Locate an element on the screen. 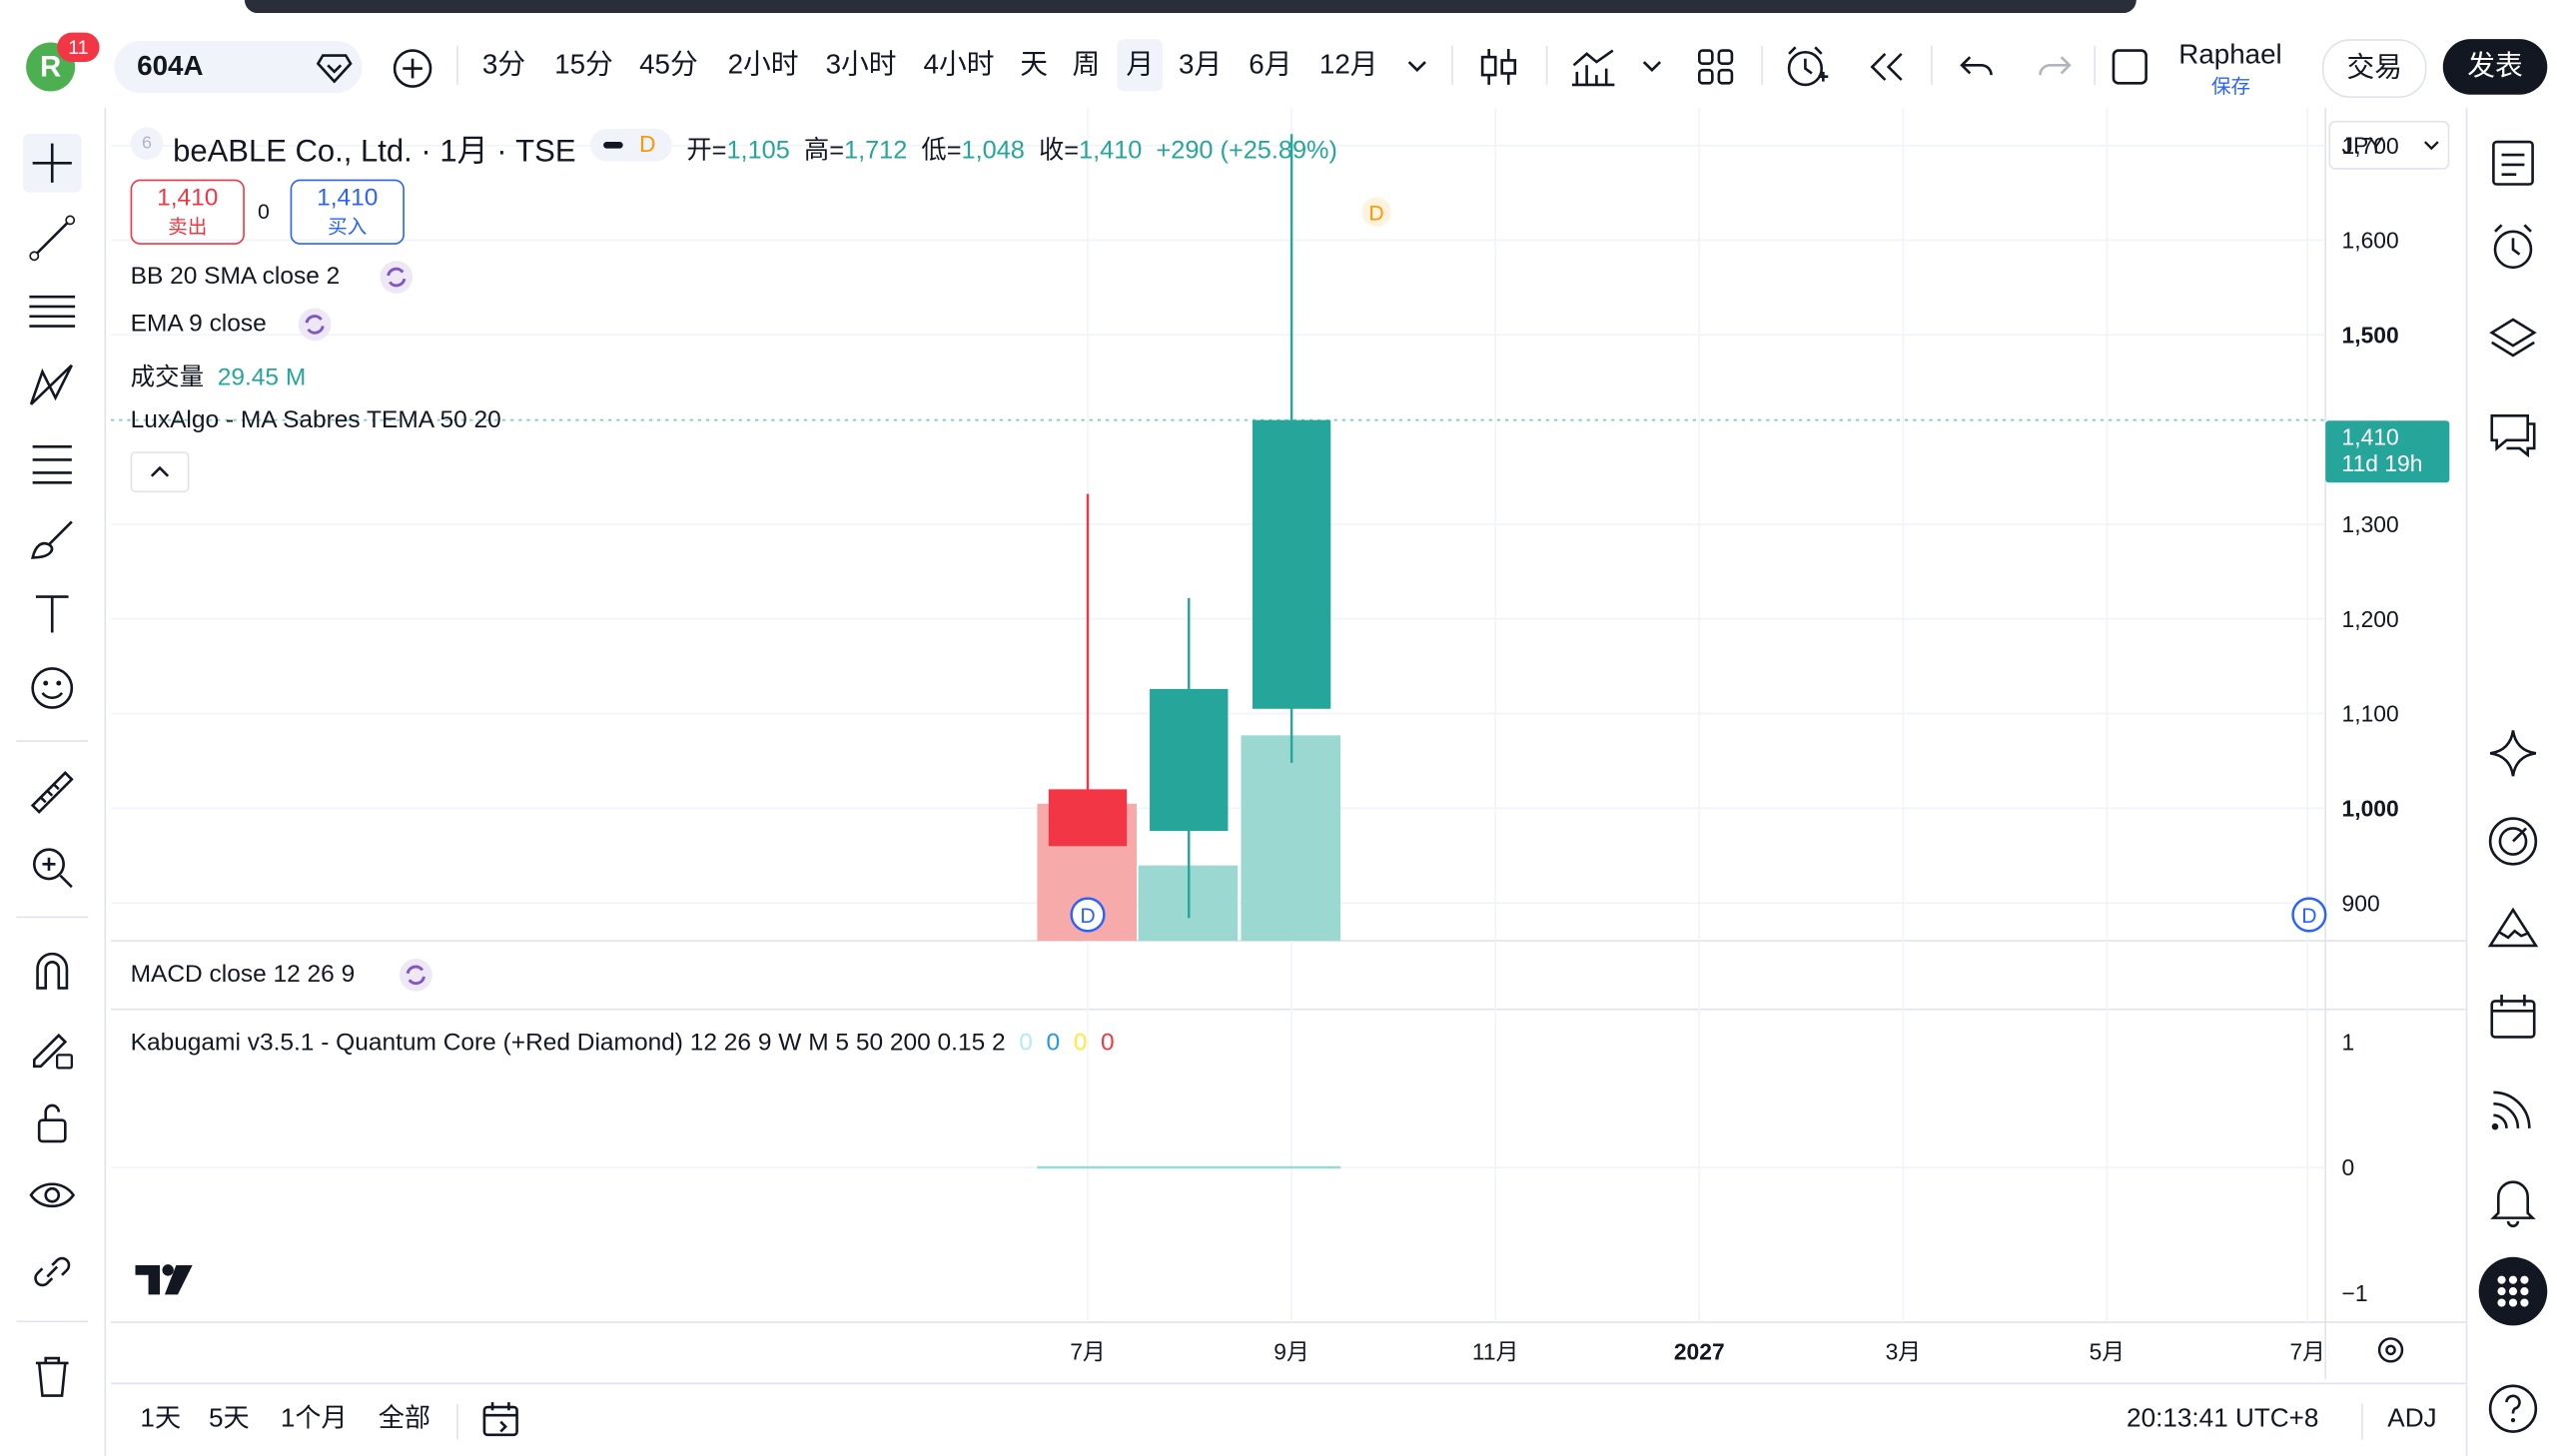 The height and width of the screenshot is (1456, 2557). redo-icon is located at coordinates (2053, 67).